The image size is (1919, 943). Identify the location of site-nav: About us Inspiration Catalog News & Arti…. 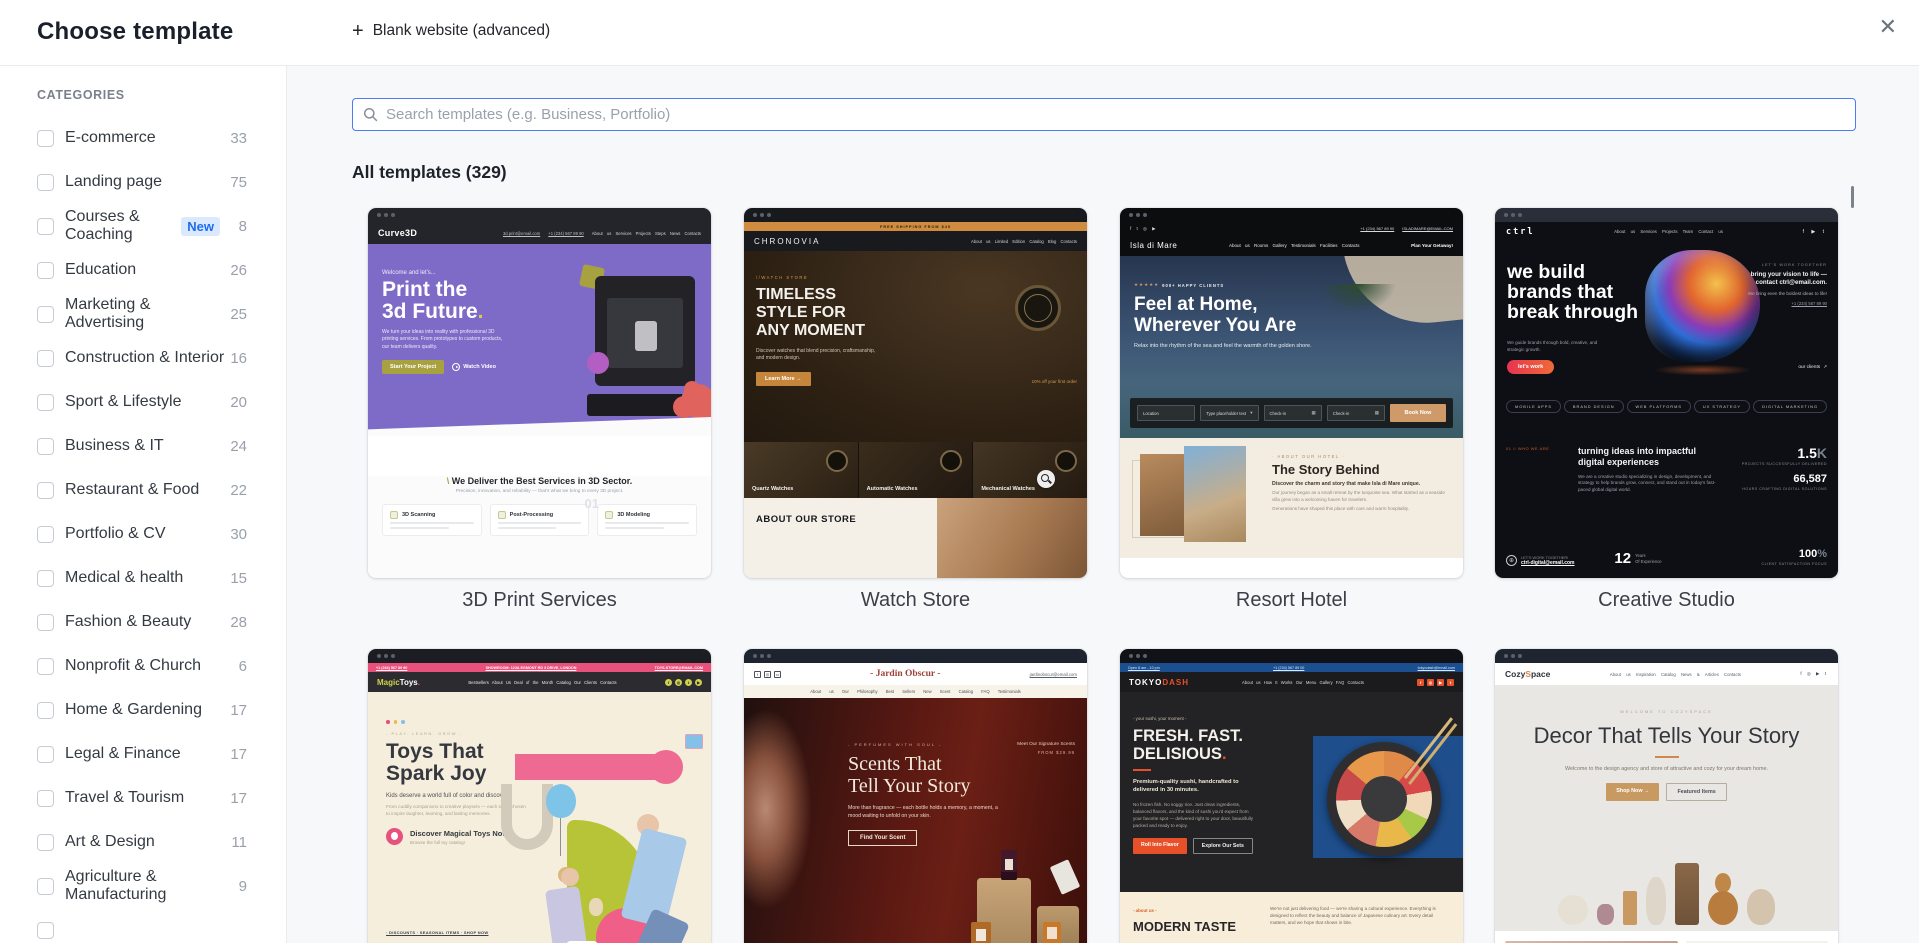
(1675, 674).